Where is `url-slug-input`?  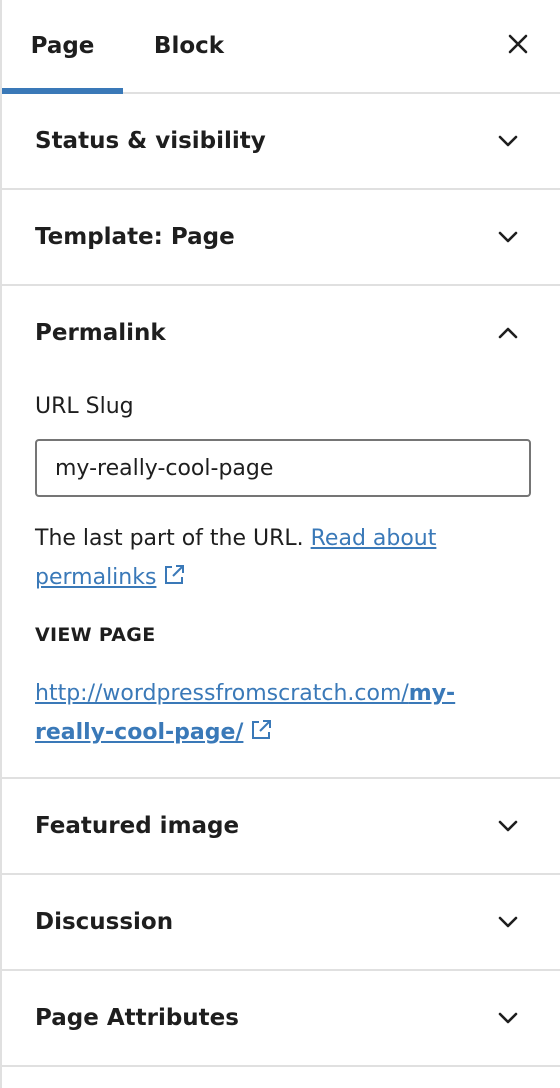 url-slug-input is located at coordinates (283, 468).